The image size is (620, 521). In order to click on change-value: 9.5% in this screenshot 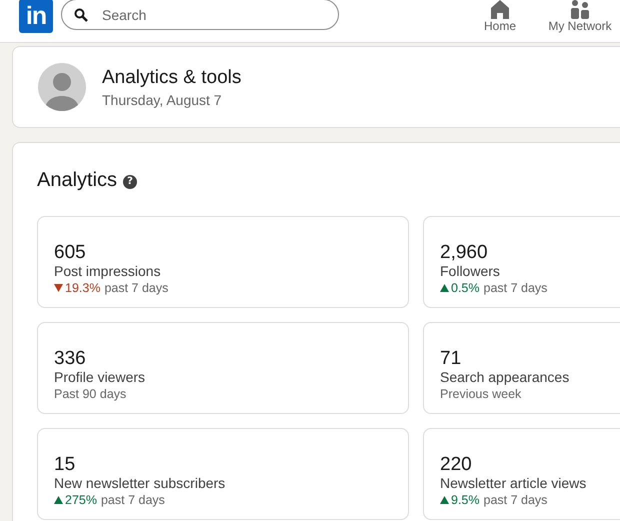, I will do `click(460, 500)`.